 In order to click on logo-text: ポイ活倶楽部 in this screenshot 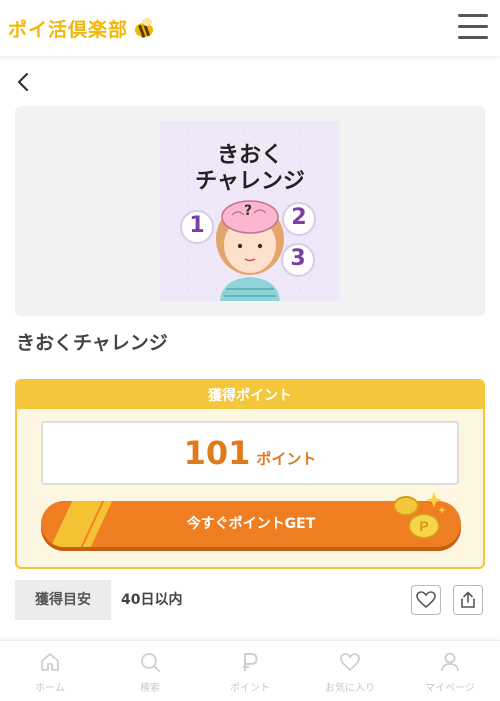, I will do `click(68, 29)`.